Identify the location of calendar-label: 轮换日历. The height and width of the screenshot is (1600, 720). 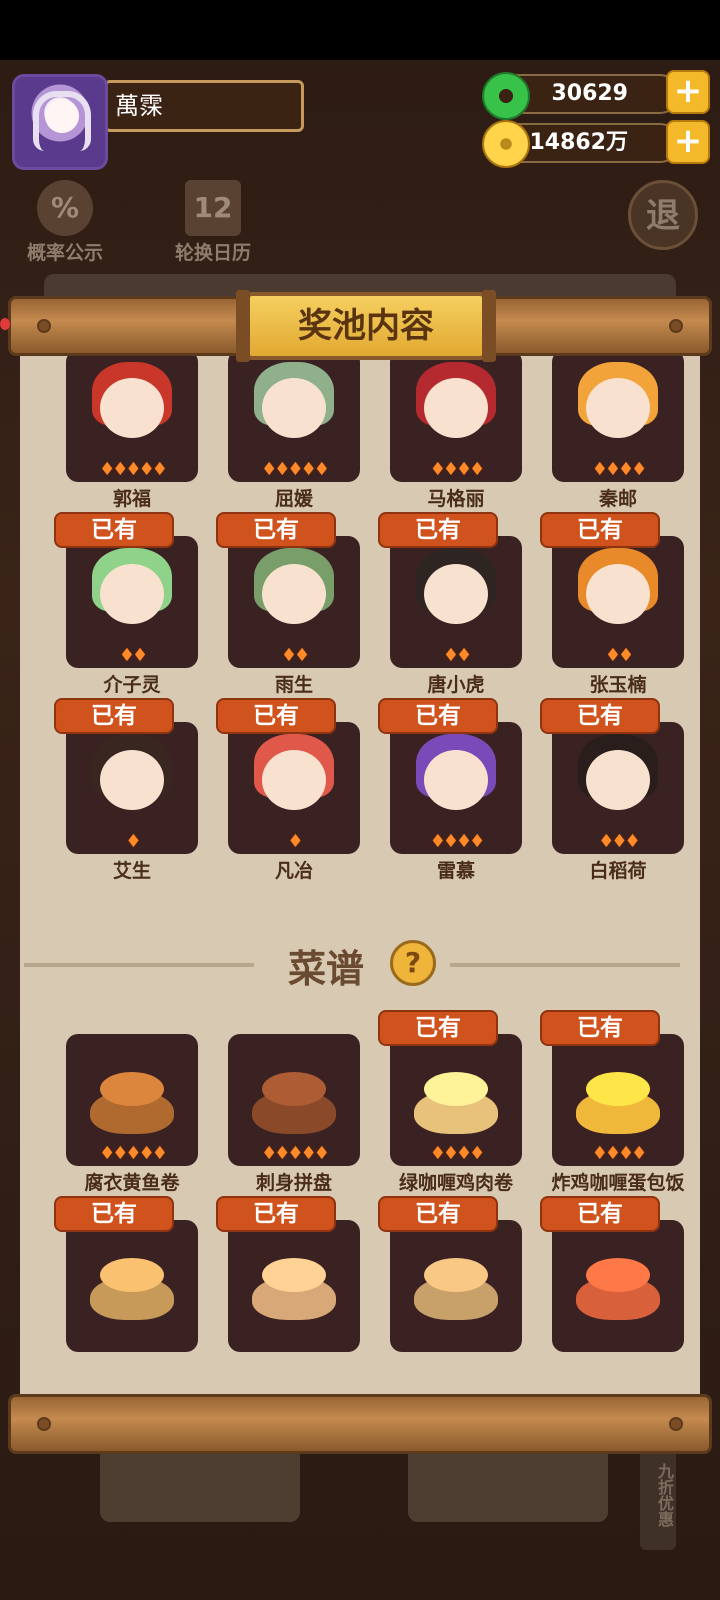
(212, 253).